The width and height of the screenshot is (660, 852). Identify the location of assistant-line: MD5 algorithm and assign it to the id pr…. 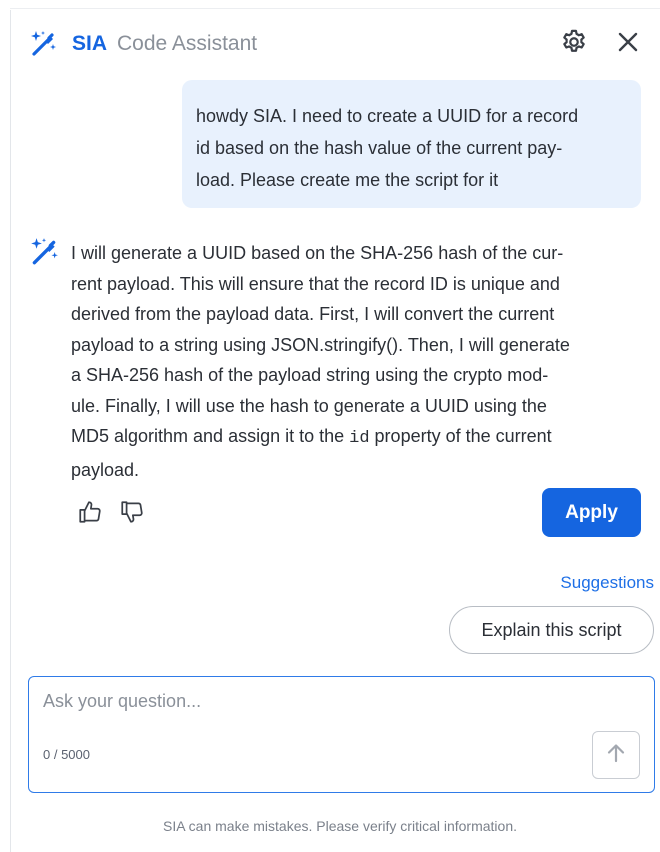
(359, 438).